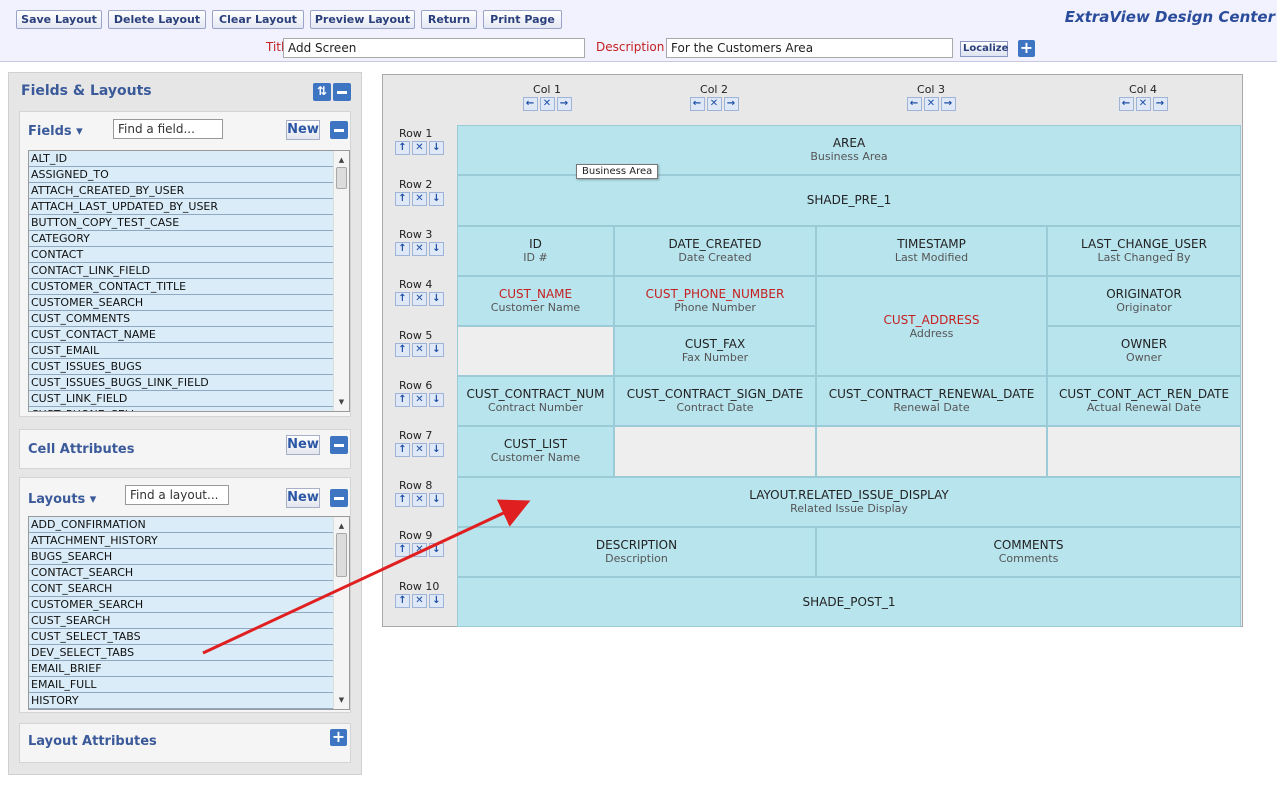 The width and height of the screenshot is (1277, 787). What do you see at coordinates (181, 367) in the screenshot?
I see `field-list-item: CUST_ISSUES_BUGS` at bounding box center [181, 367].